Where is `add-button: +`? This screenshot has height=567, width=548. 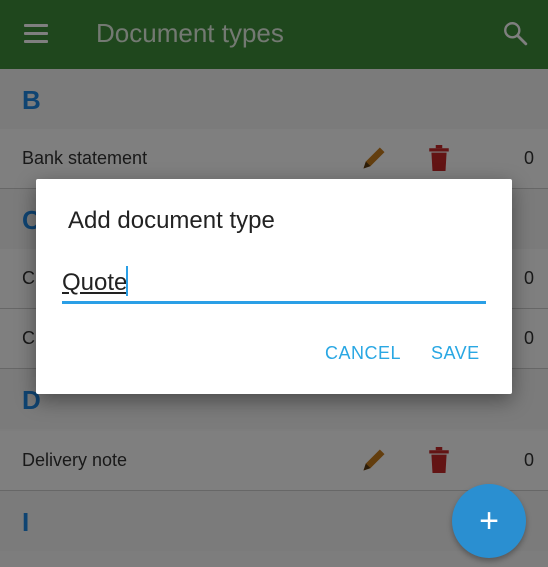
add-button: + is located at coordinates (489, 521).